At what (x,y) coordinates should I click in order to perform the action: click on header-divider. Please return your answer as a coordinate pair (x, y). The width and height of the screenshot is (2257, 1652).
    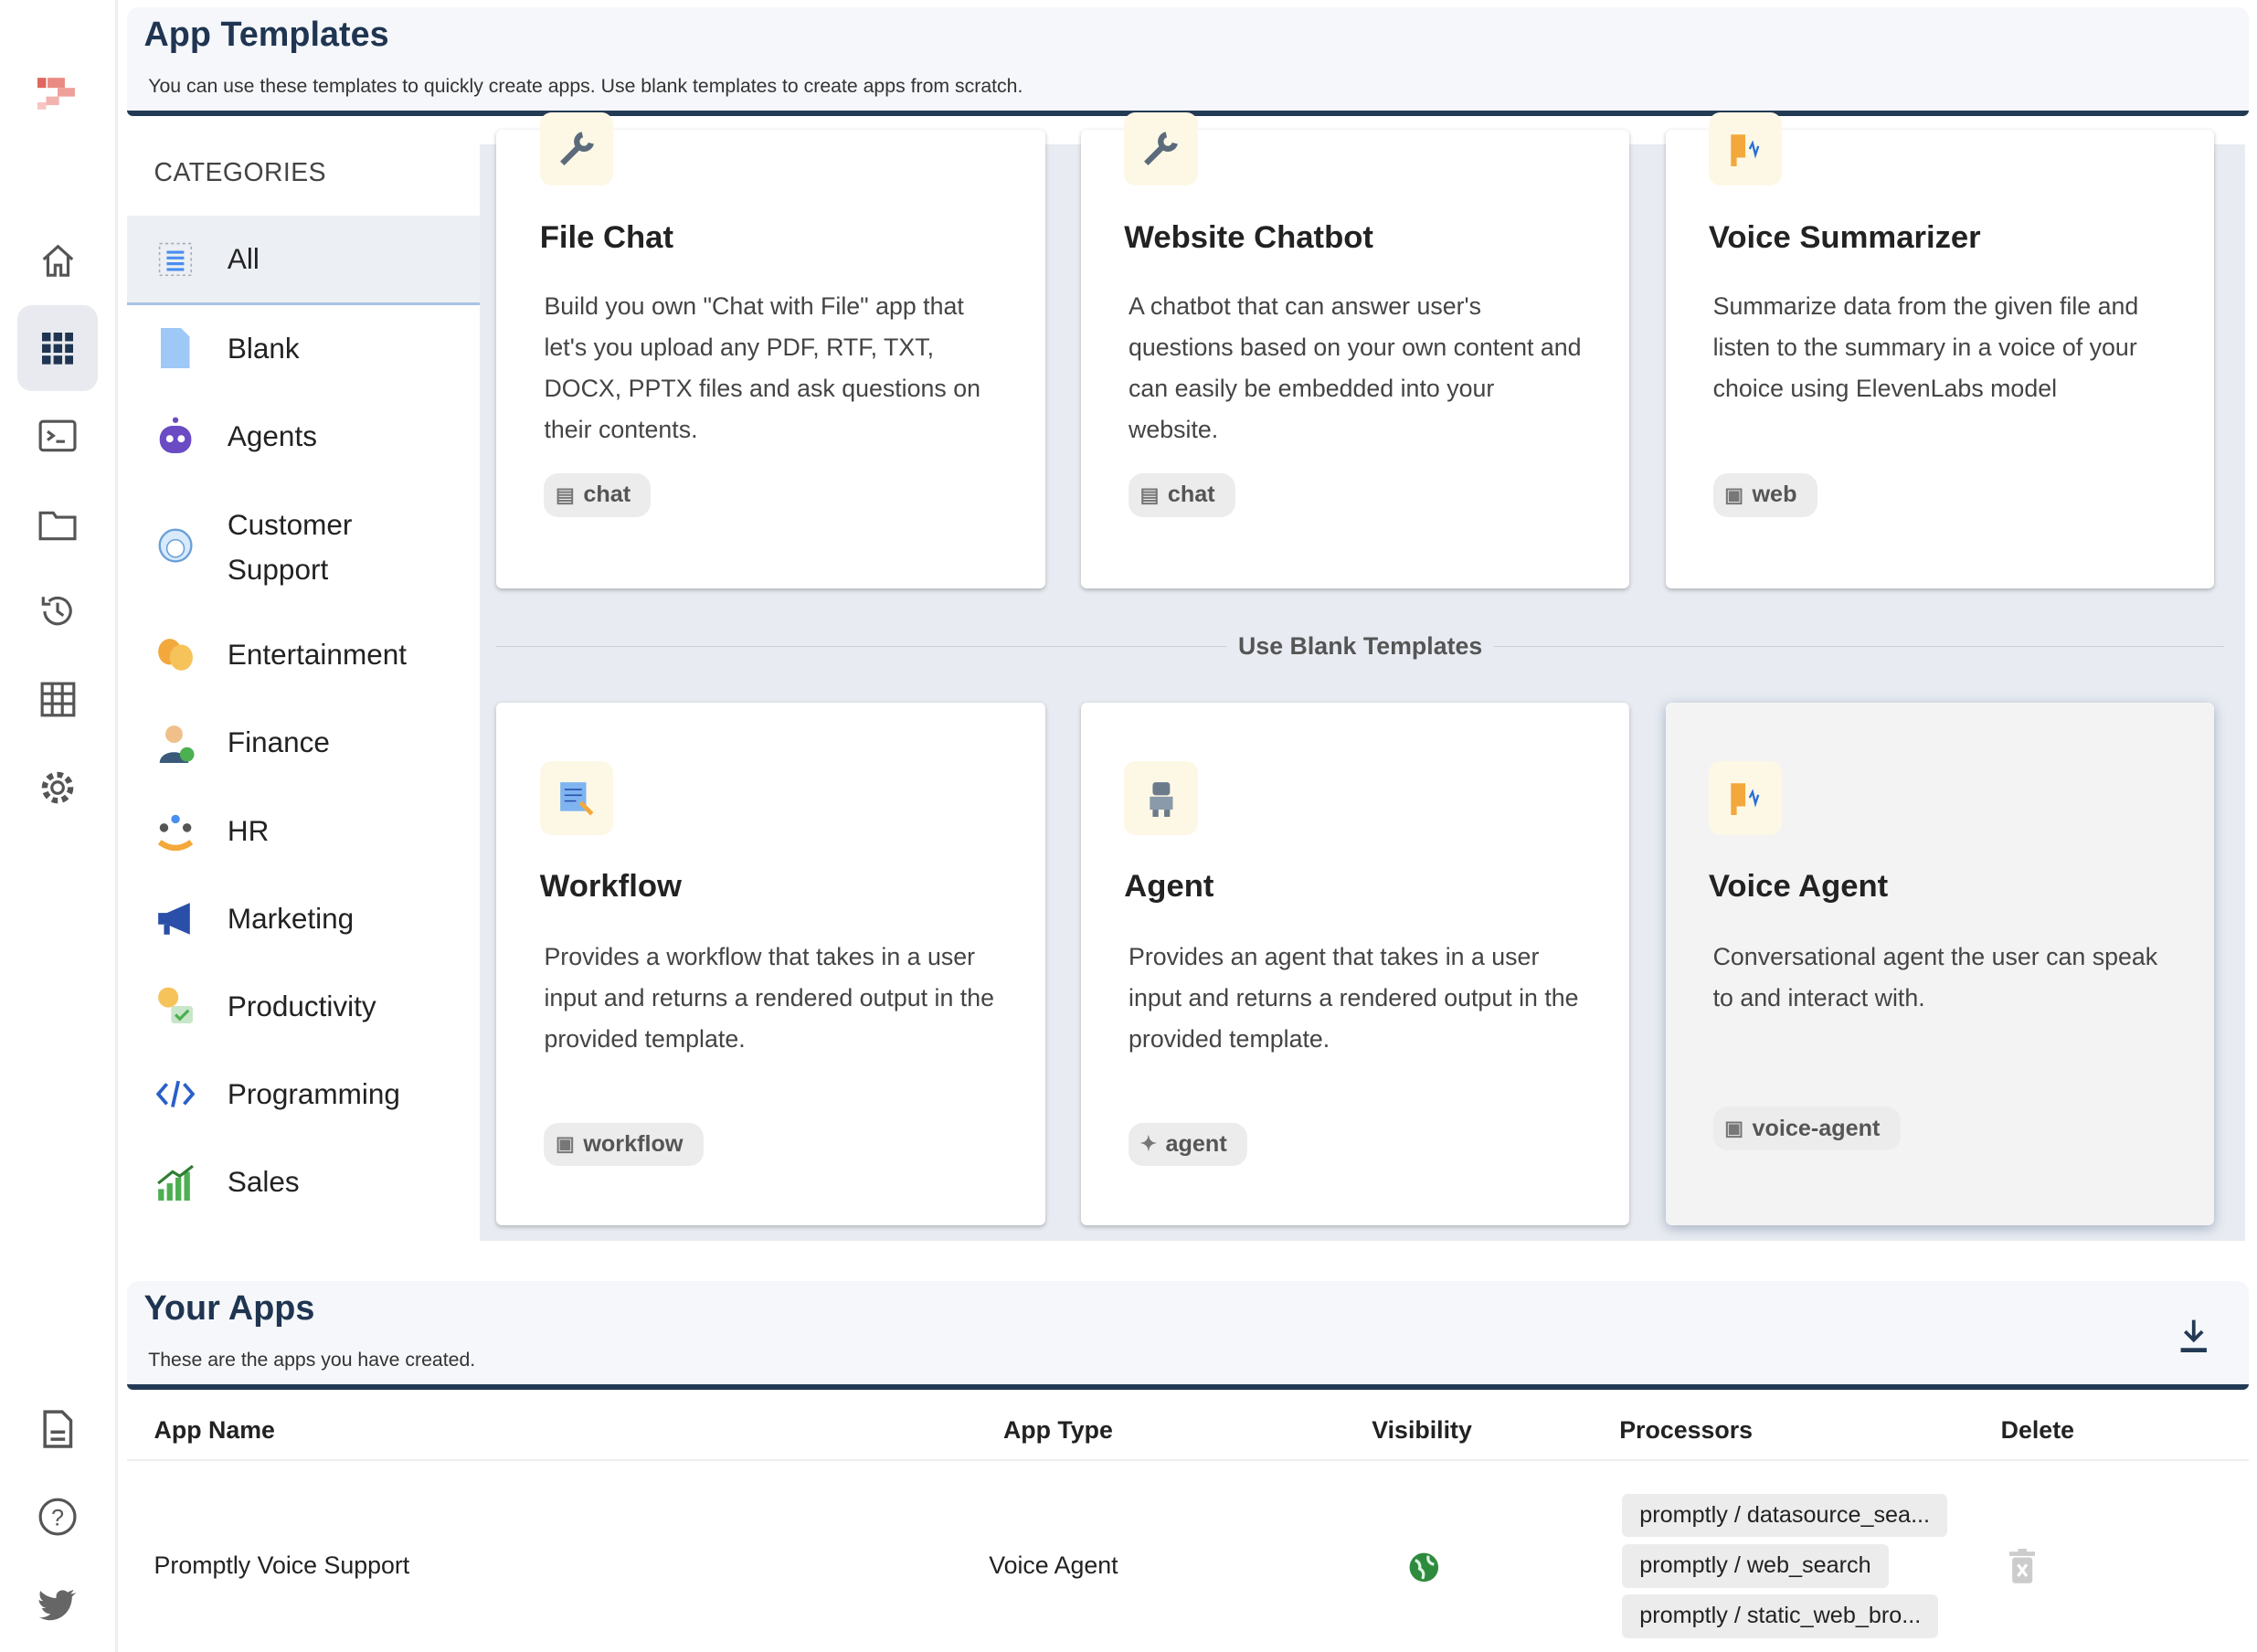
    Looking at the image, I should click on (1187, 1460).